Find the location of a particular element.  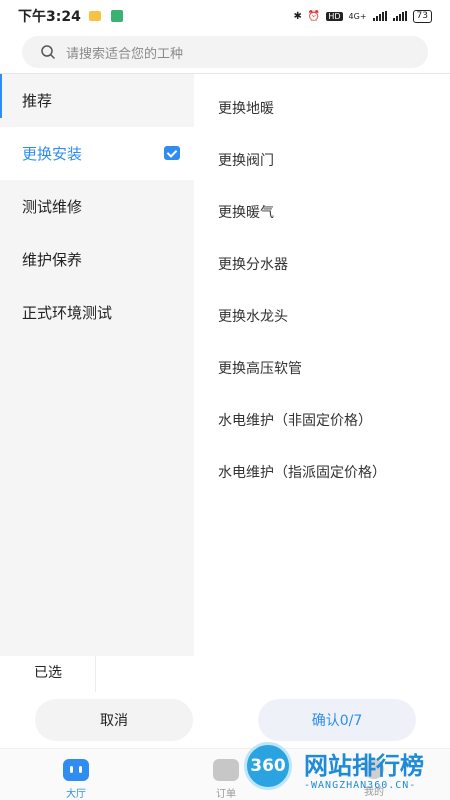

watermark-subtitle: -WANGZHAN360.CN- is located at coordinates (360, 785).